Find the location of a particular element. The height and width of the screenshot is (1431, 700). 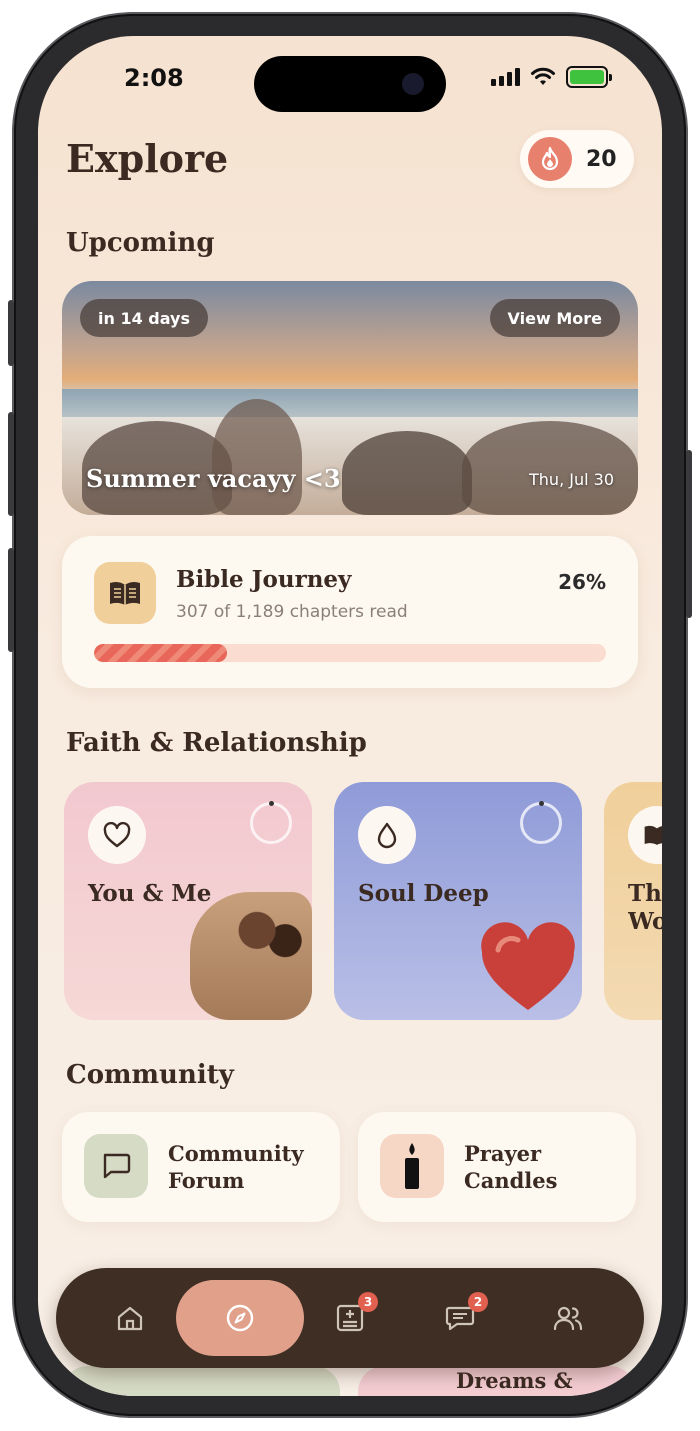

peek-card-right-label: Dreams & is located at coordinates (514, 1380).